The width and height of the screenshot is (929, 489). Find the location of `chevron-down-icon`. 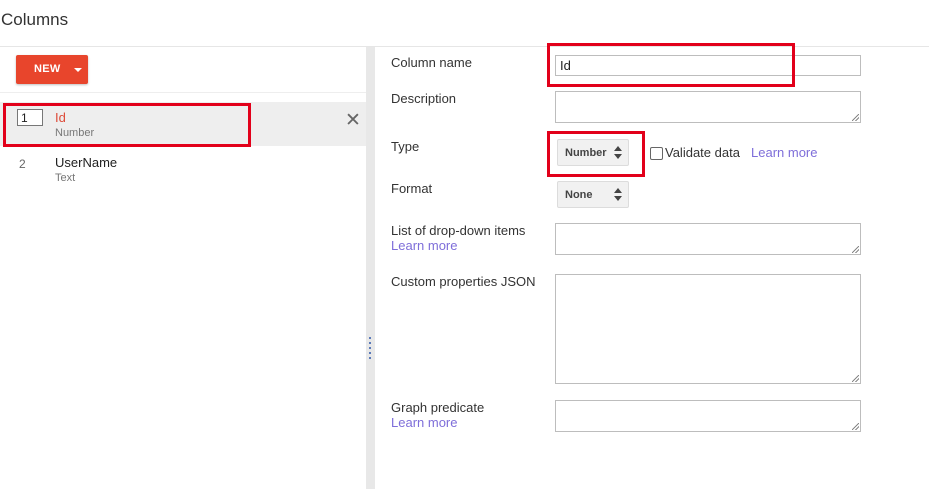

chevron-down-icon is located at coordinates (78, 70).